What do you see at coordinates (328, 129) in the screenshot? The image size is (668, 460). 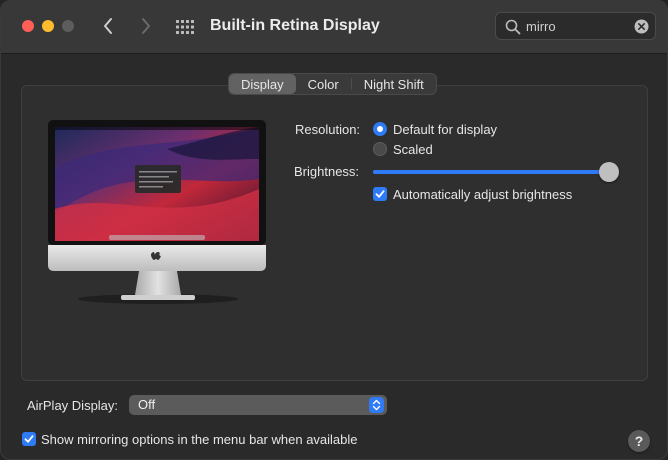 I see `resolution-label: Resolution:` at bounding box center [328, 129].